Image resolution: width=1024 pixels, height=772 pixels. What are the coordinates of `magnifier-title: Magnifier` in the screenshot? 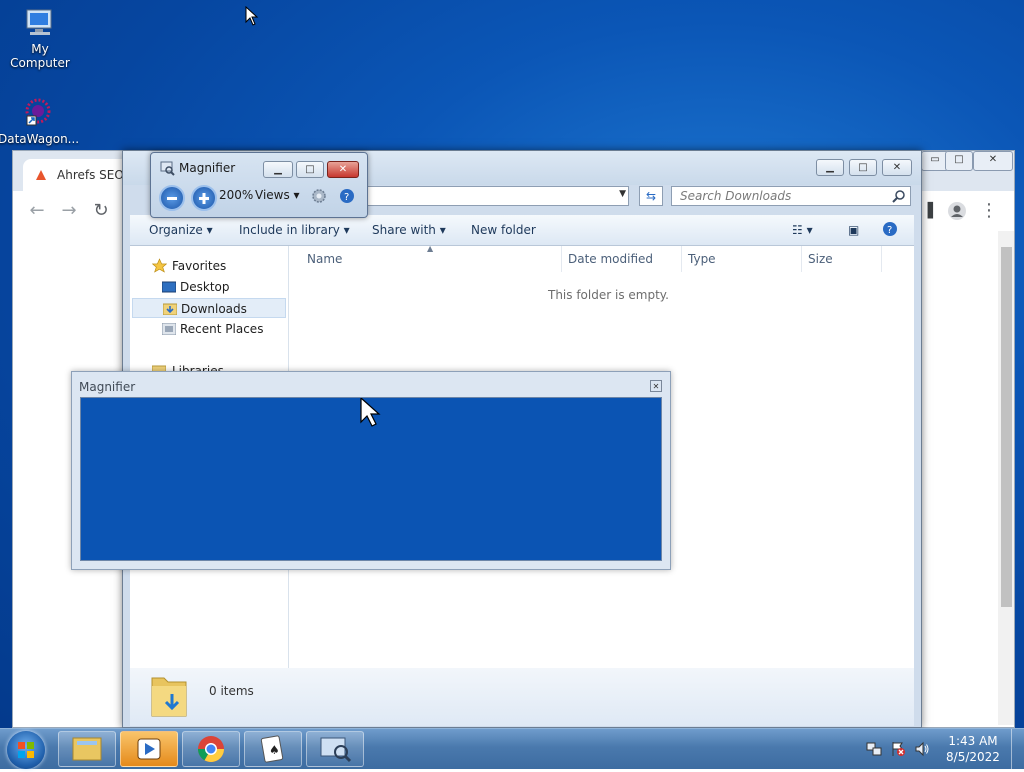 It's located at (207, 168).